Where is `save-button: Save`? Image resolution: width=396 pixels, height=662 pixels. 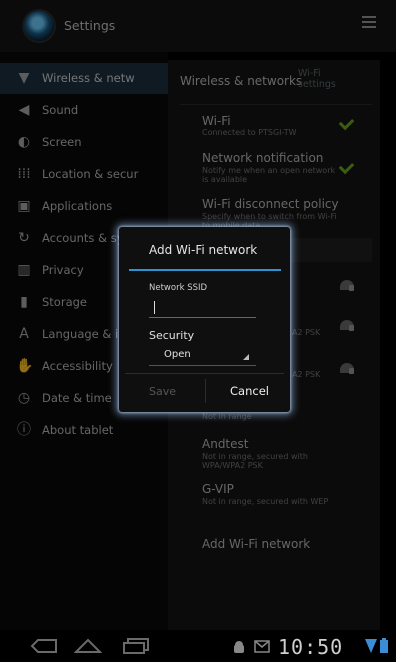 save-button: Save is located at coordinates (165, 391).